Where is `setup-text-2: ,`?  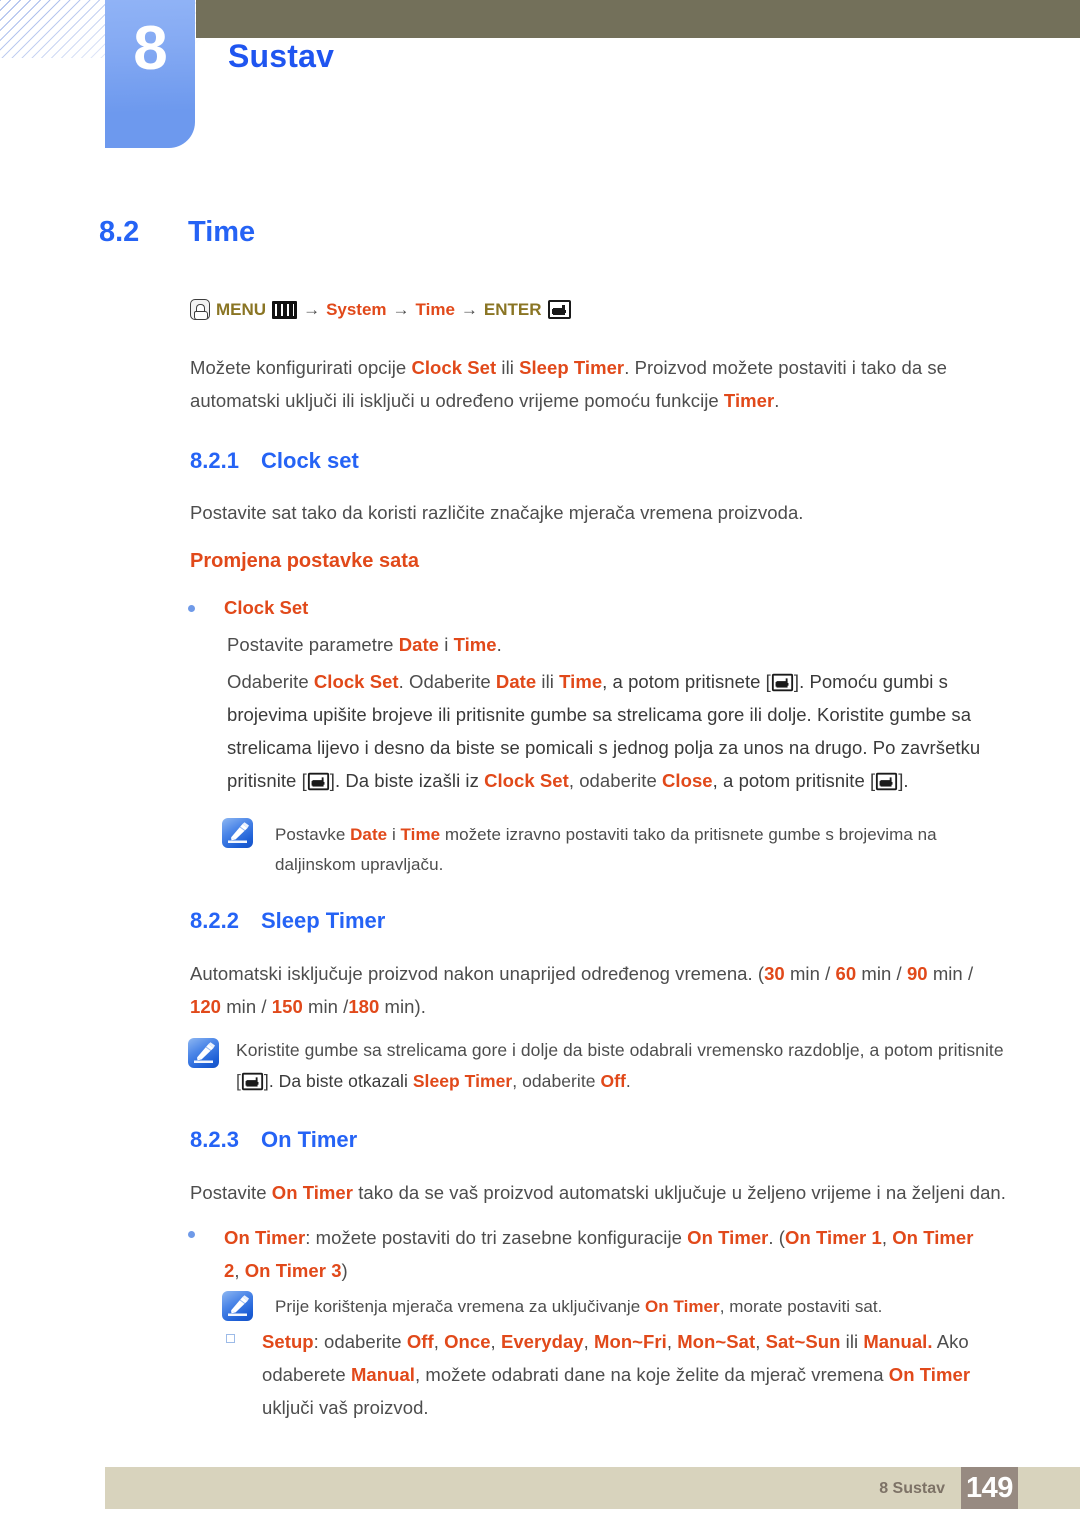 setup-text-2: , is located at coordinates (439, 1341).